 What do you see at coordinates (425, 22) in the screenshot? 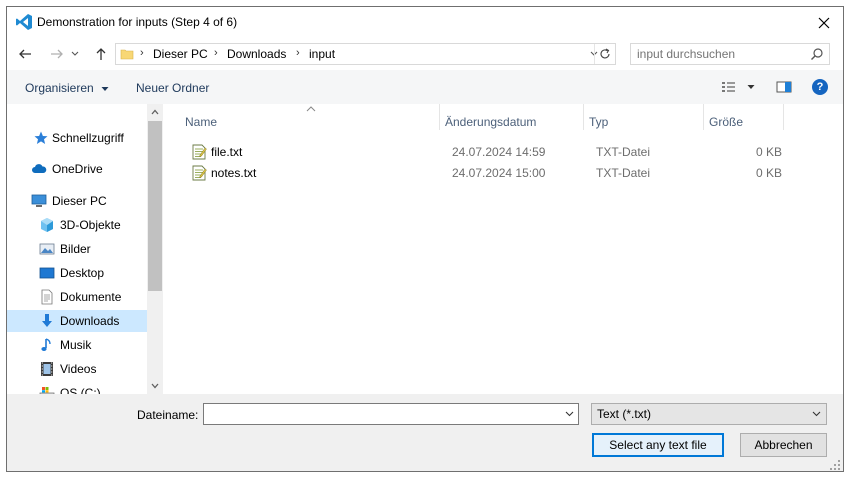
I see `title-bar: Demonstration for inputs (Step 4 of 6)` at bounding box center [425, 22].